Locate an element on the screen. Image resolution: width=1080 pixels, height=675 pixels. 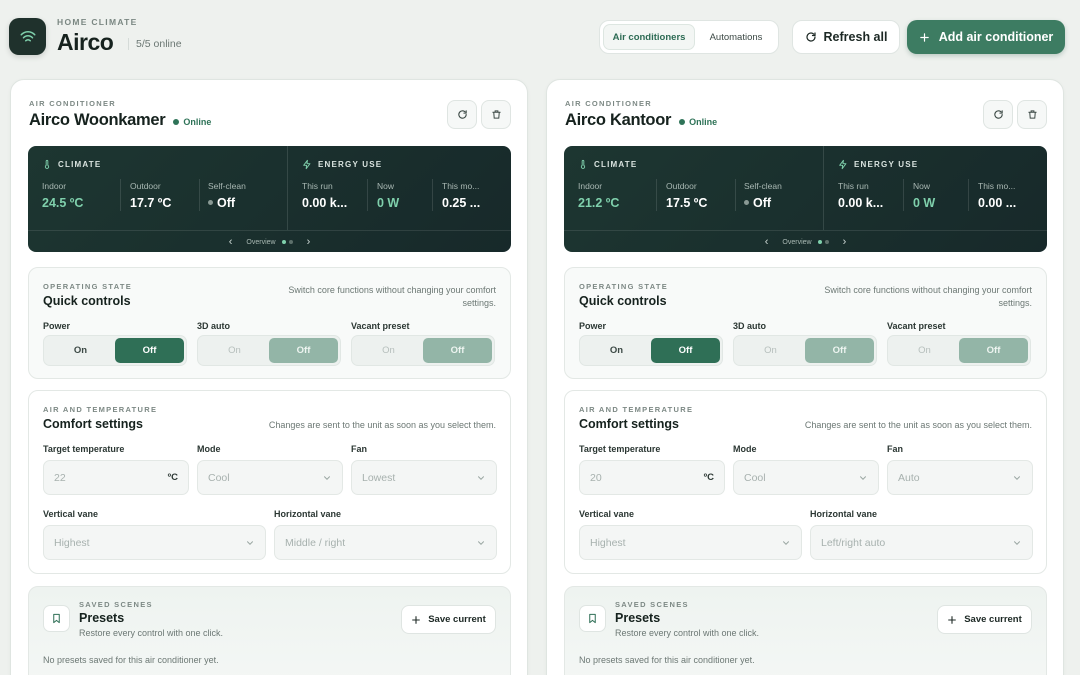
target-temperature-label: Target temperature is located at coordinates (84, 449).